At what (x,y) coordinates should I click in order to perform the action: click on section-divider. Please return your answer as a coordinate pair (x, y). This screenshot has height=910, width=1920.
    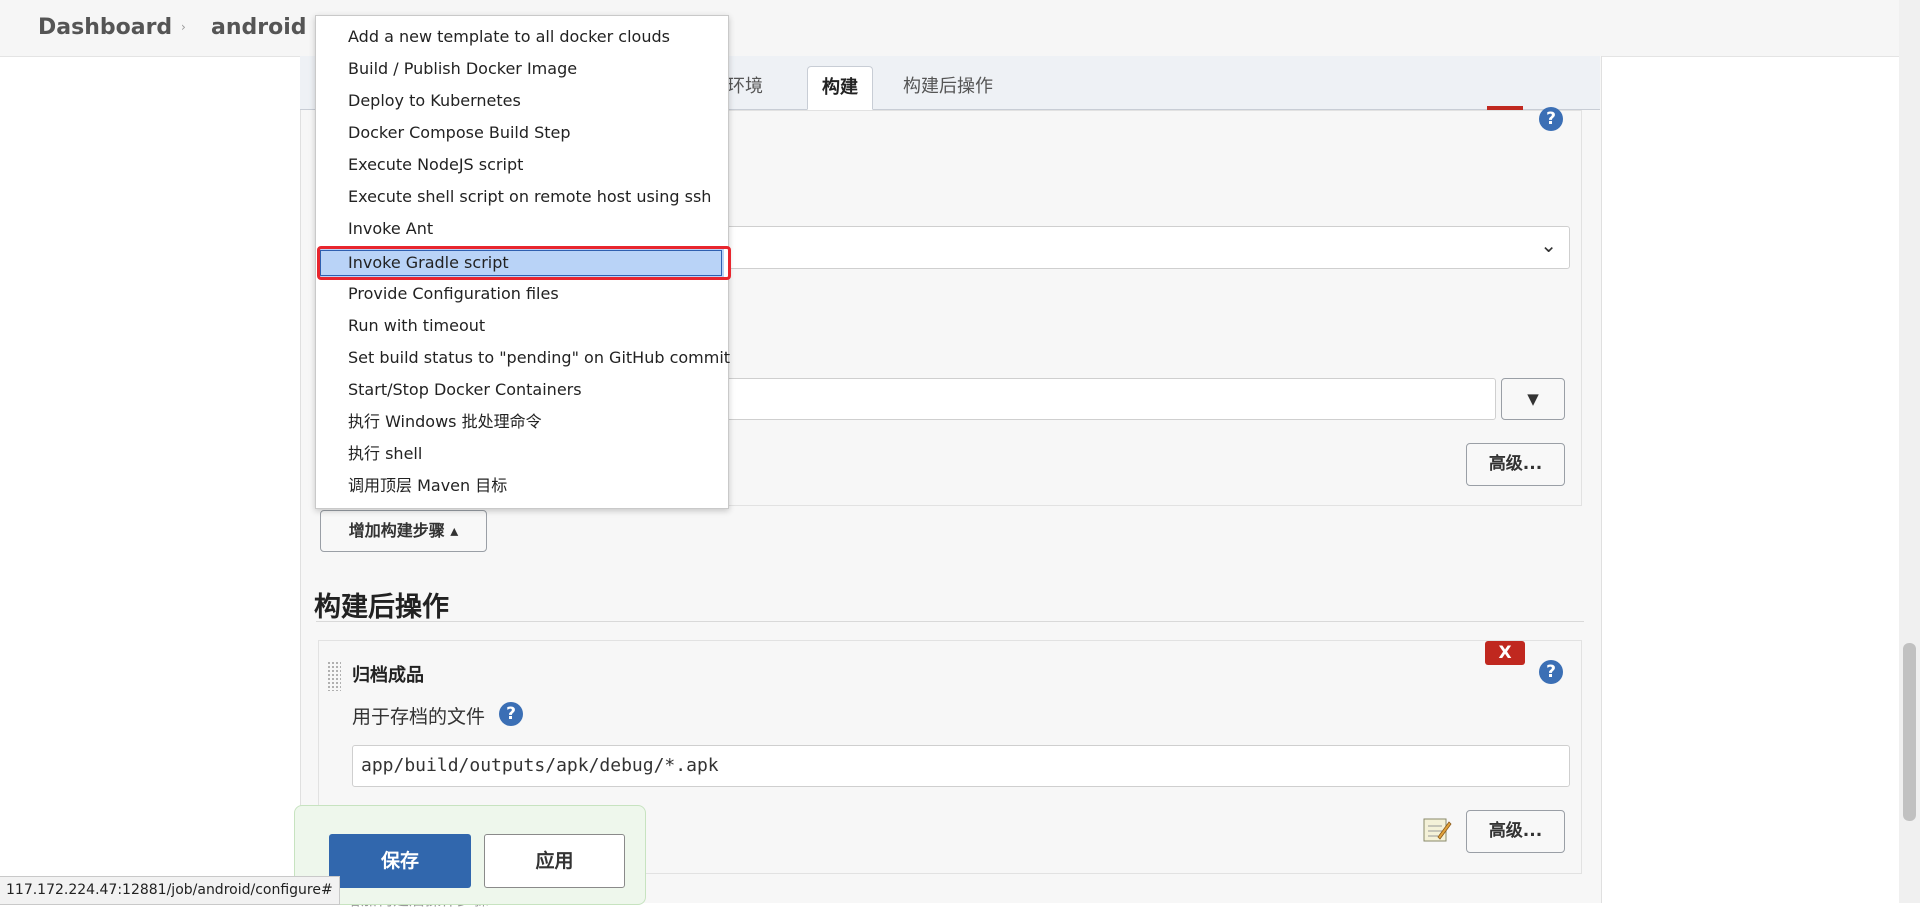
    Looking at the image, I should click on (950, 621).